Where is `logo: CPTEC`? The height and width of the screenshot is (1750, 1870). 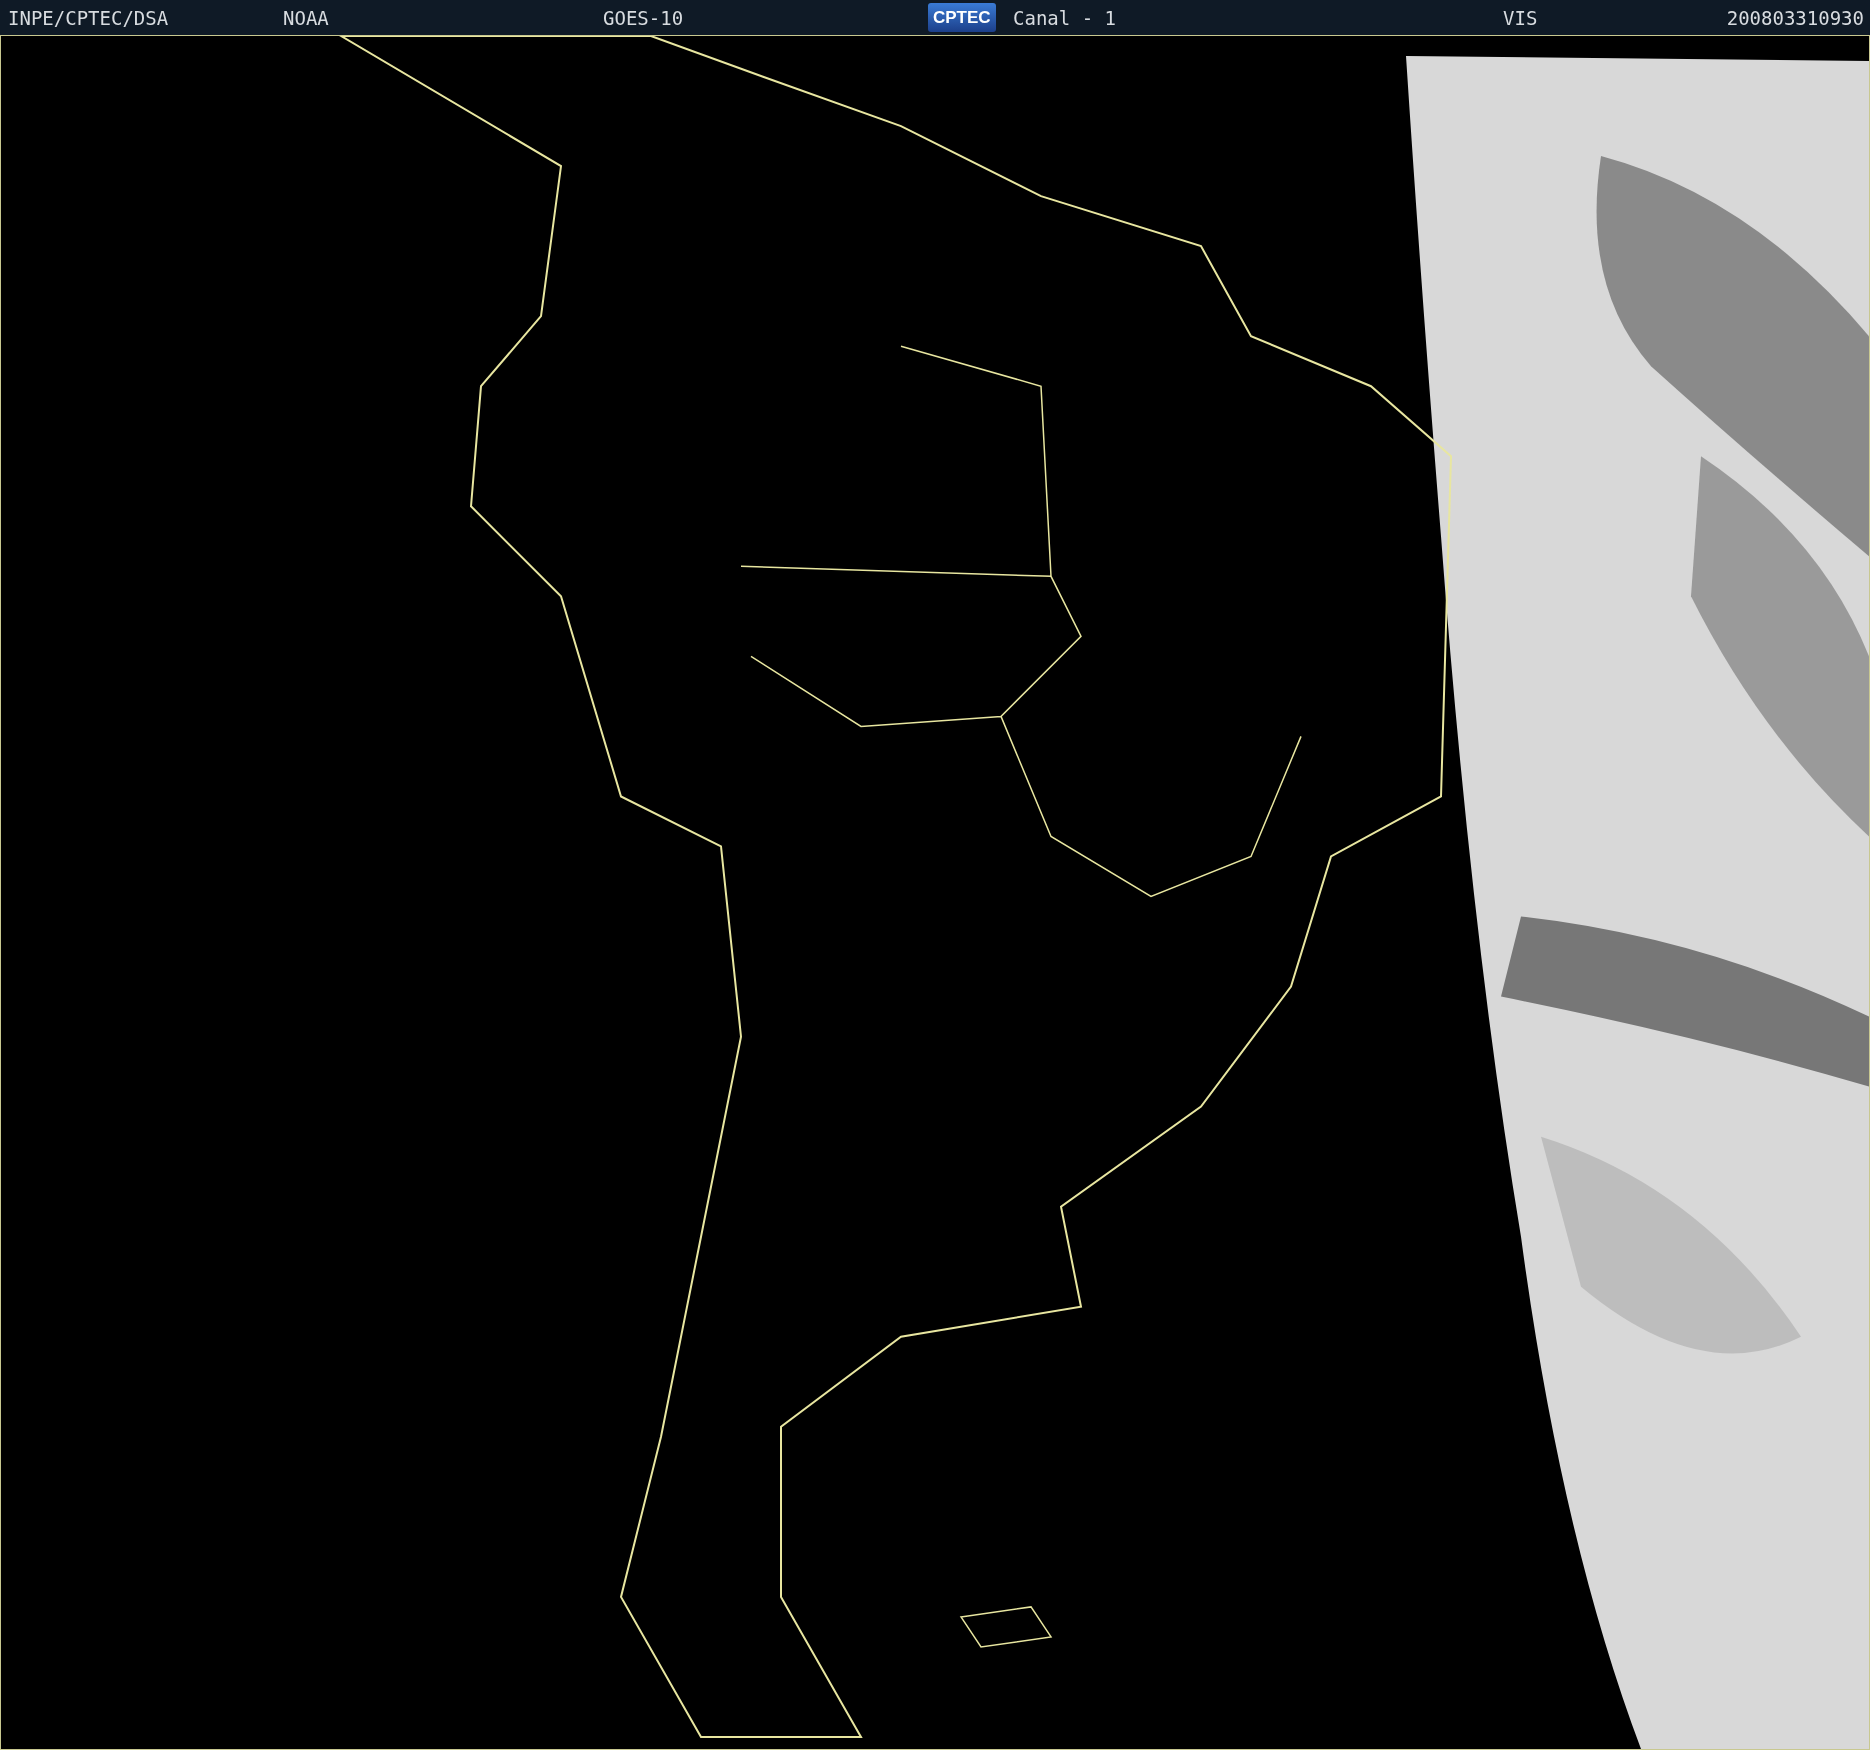 logo: CPTEC is located at coordinates (962, 17).